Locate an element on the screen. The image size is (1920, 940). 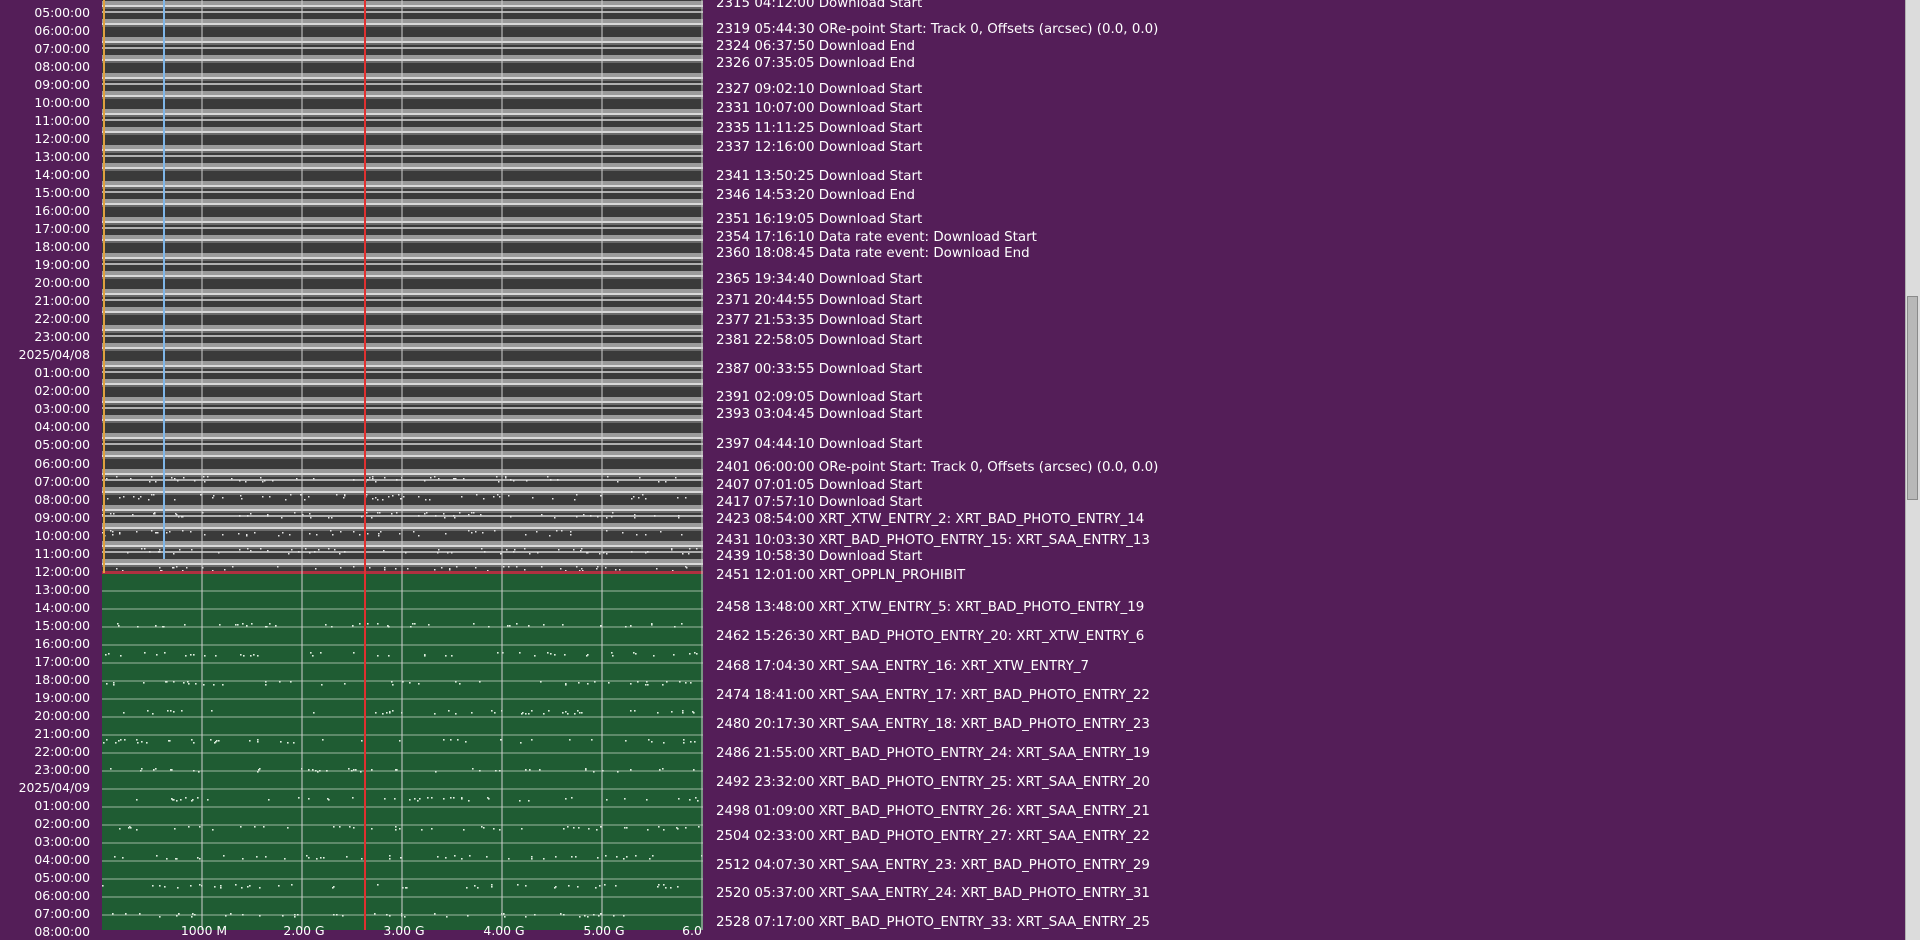
x-axis-label: 5.00 G is located at coordinates (604, 930).